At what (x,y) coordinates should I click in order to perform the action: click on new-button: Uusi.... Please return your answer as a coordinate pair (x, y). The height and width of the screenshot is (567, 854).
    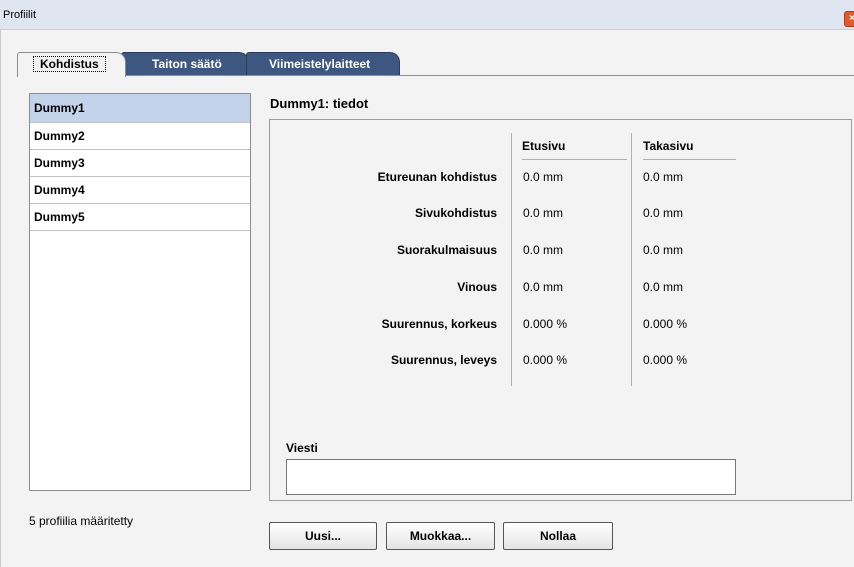
    Looking at the image, I should click on (323, 536).